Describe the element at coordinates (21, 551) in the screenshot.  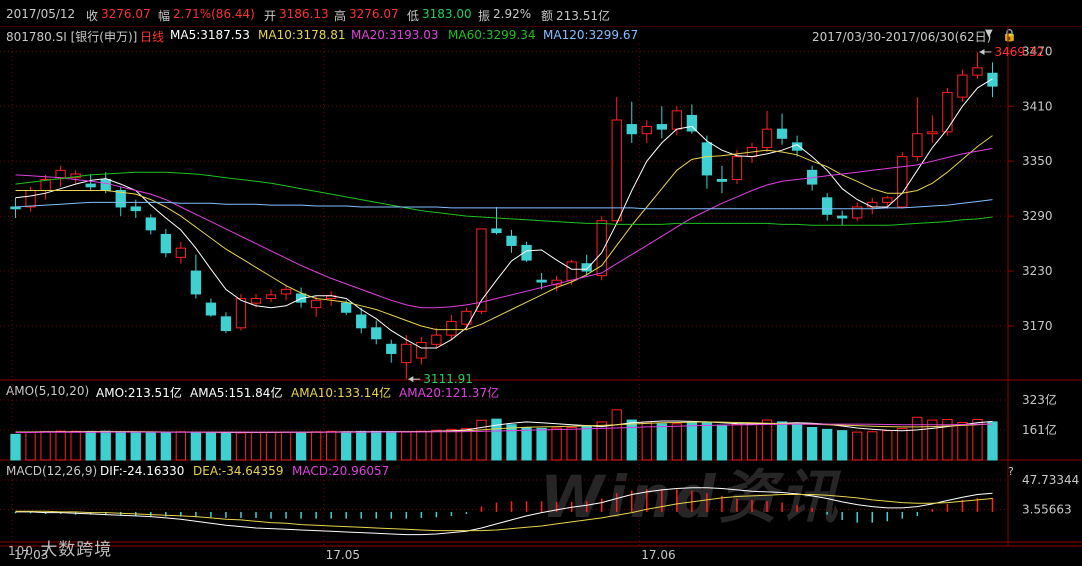
I see `logo-number: 100` at that location.